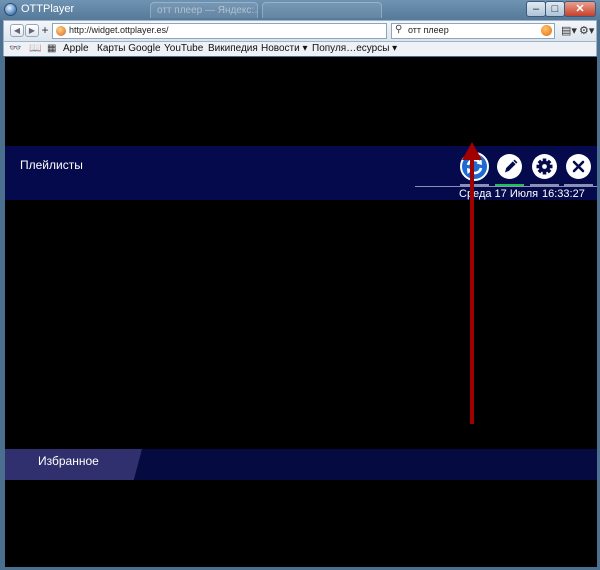  I want to click on red-arrow-annotation, so click(472, 283).